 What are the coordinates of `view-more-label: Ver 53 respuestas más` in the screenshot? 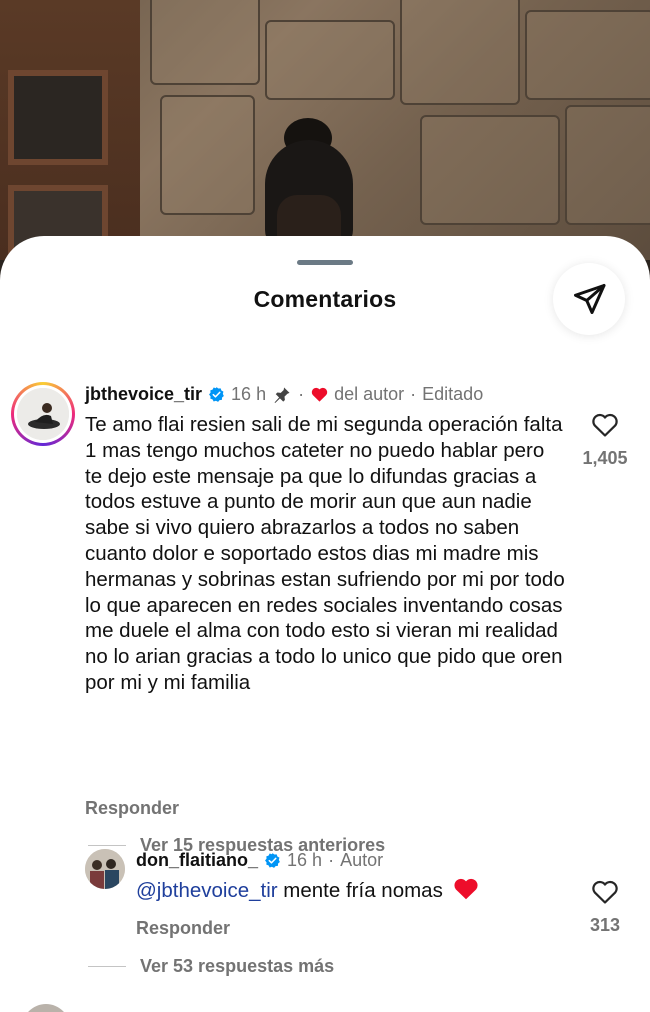 It's located at (237, 966).